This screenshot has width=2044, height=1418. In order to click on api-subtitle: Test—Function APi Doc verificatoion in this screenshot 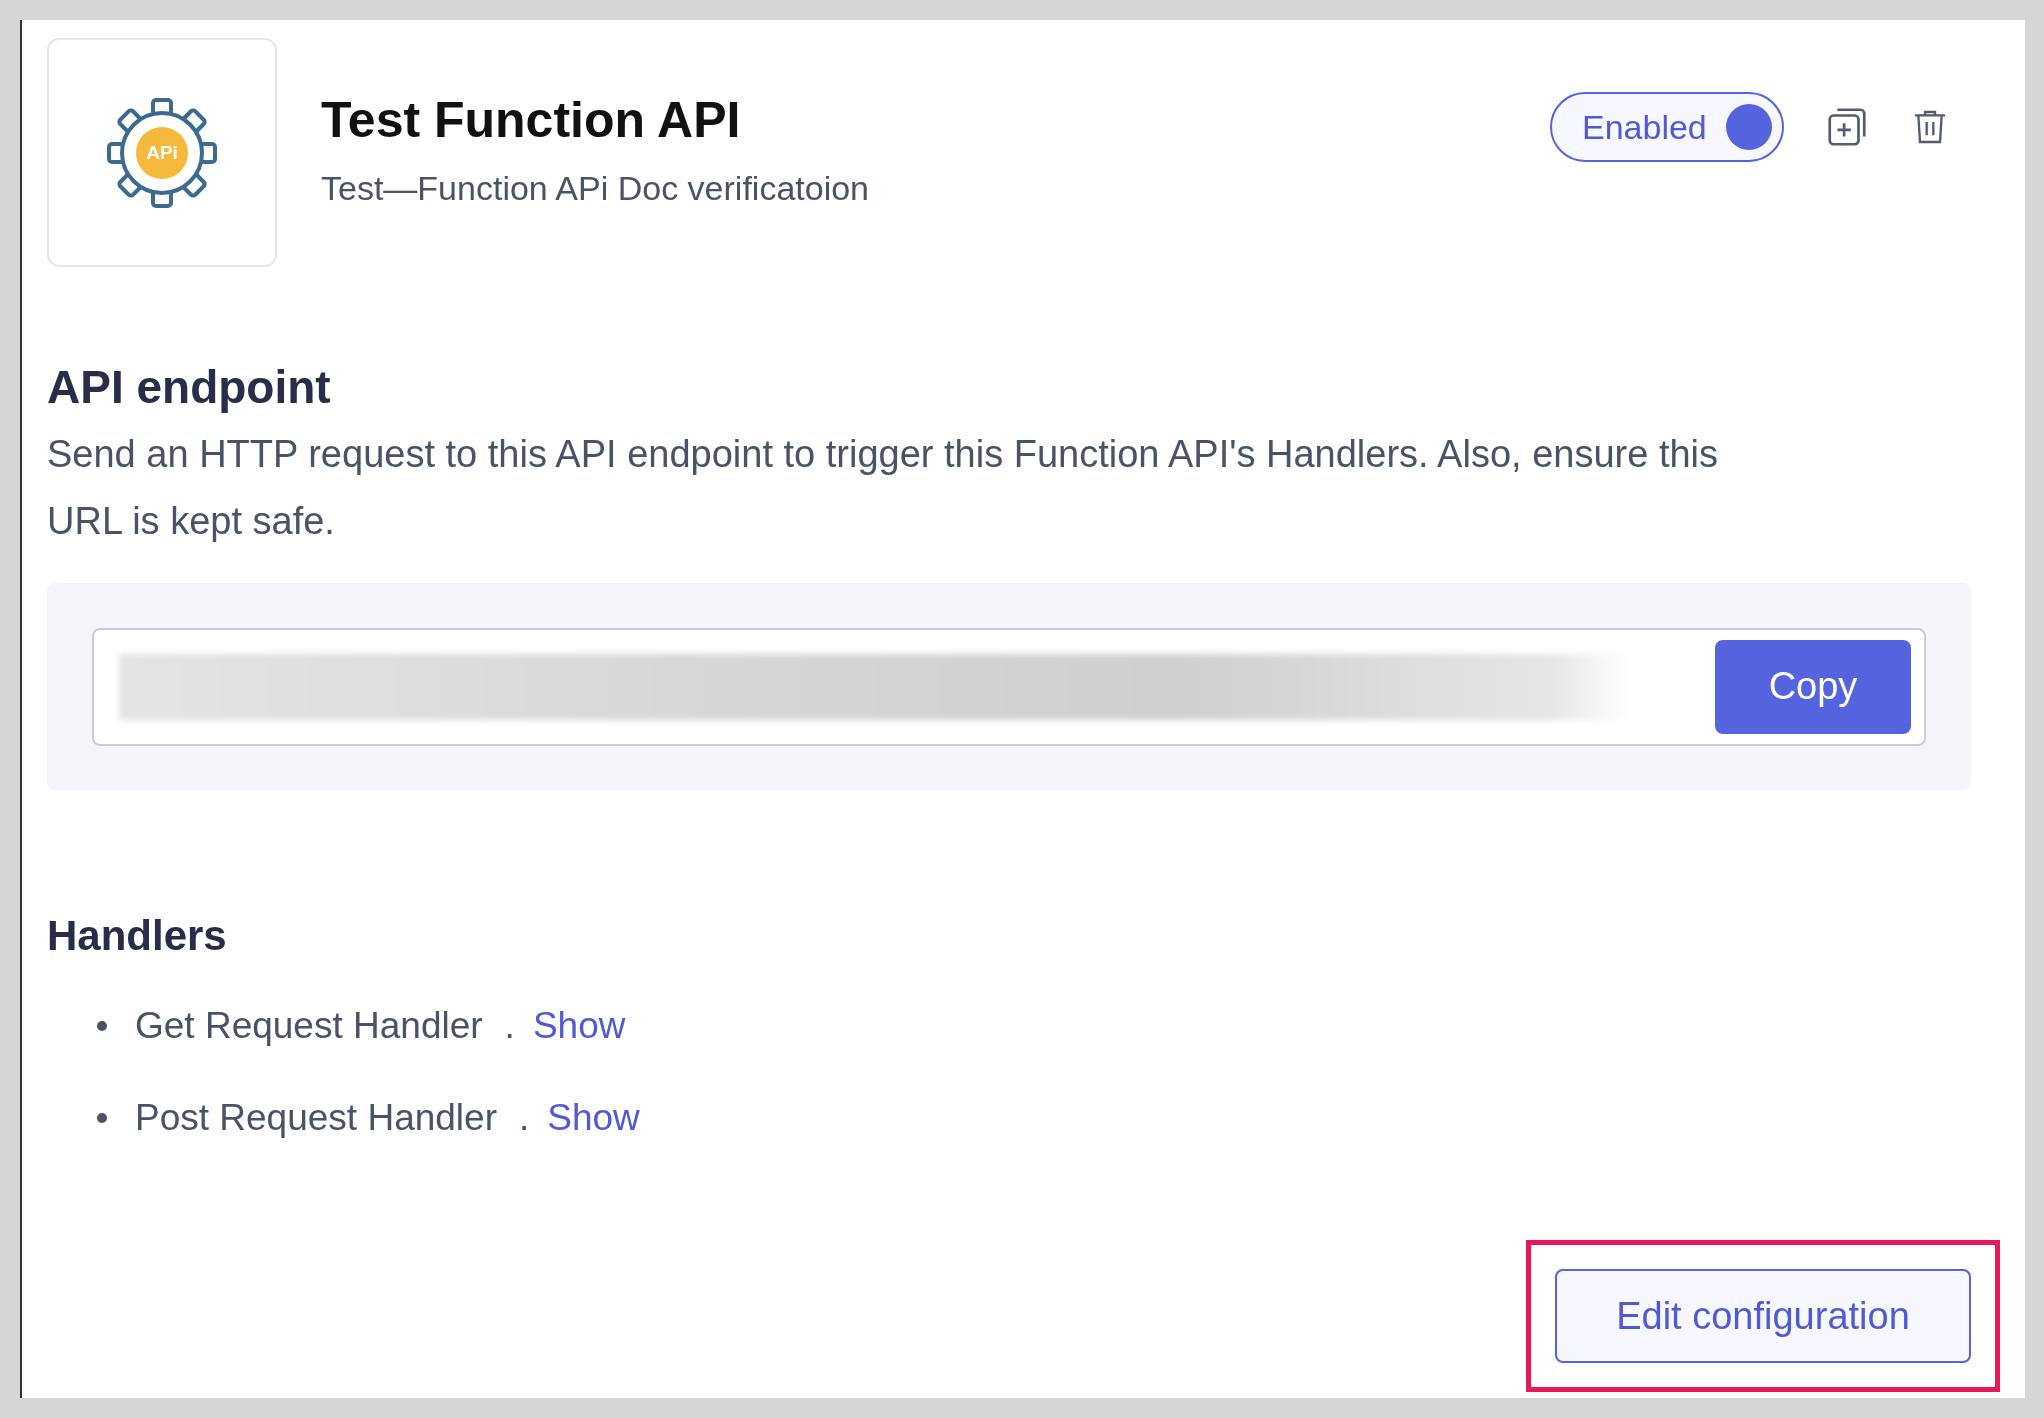, I will do `click(595, 188)`.